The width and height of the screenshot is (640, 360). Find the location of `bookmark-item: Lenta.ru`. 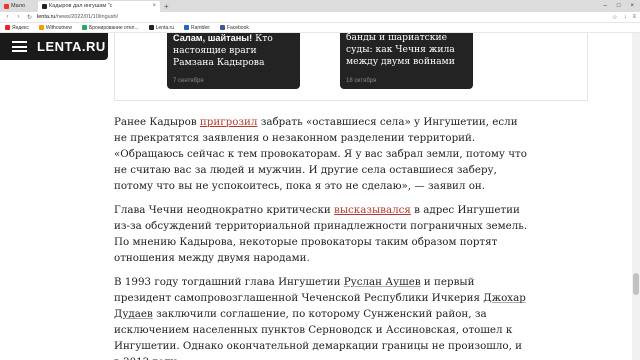

bookmark-item: Lenta.ru is located at coordinates (161, 28).